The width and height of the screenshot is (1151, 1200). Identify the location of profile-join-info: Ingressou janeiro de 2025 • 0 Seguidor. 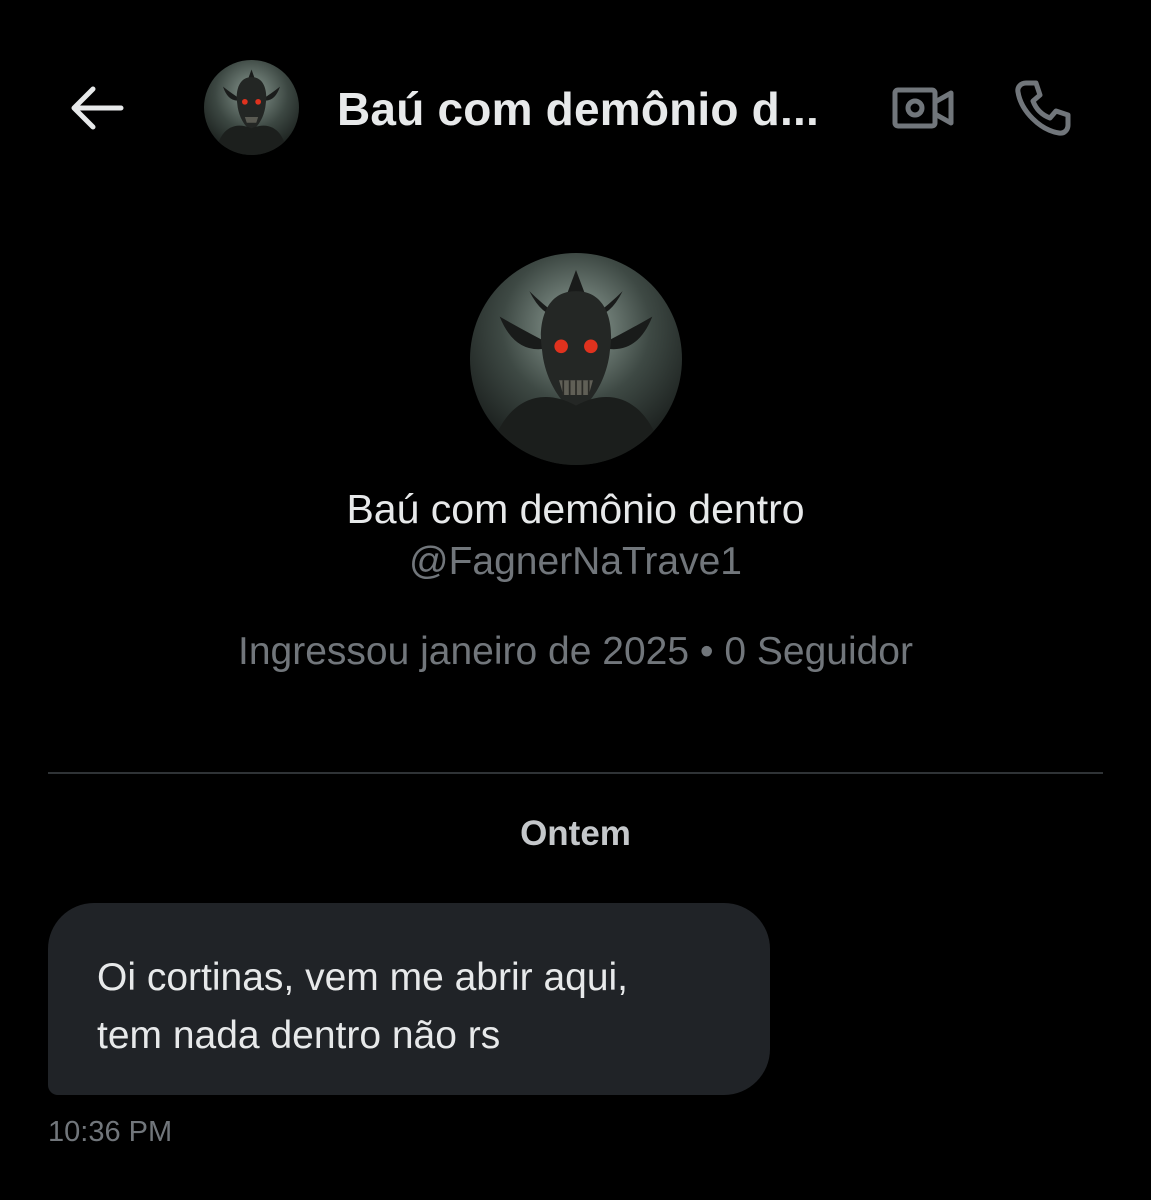
(575, 651).